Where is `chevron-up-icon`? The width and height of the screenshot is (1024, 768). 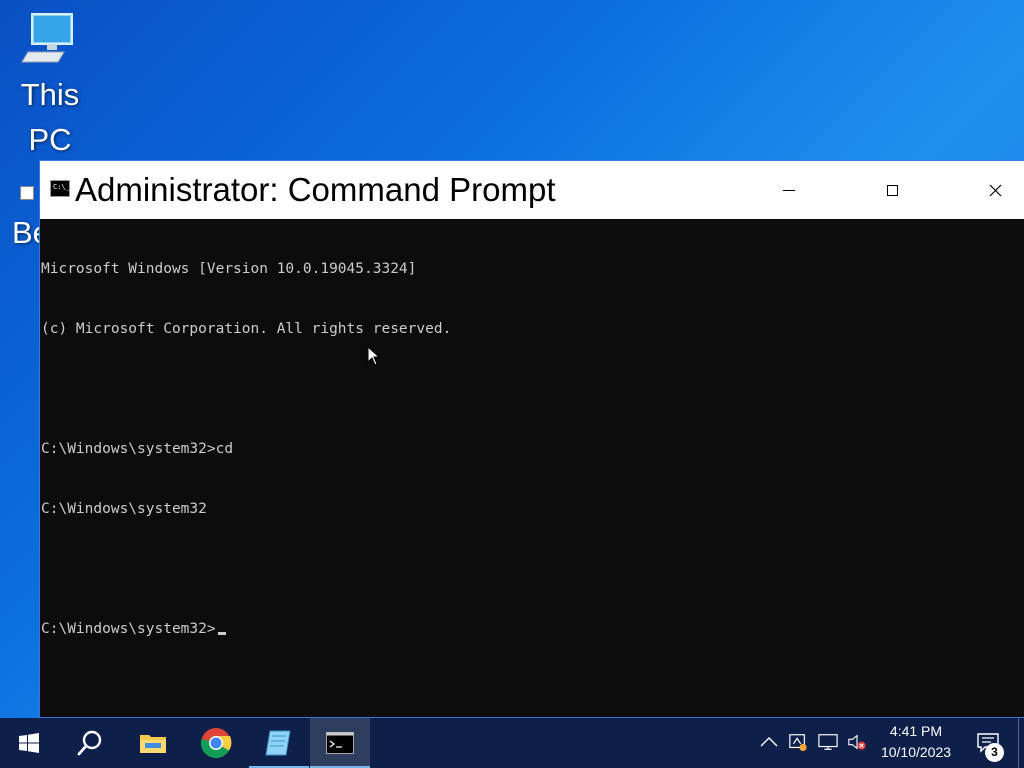 chevron-up-icon is located at coordinates (769, 742).